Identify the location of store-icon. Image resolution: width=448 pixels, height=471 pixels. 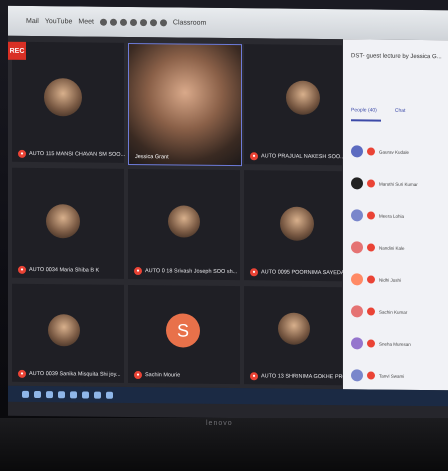
(85, 394).